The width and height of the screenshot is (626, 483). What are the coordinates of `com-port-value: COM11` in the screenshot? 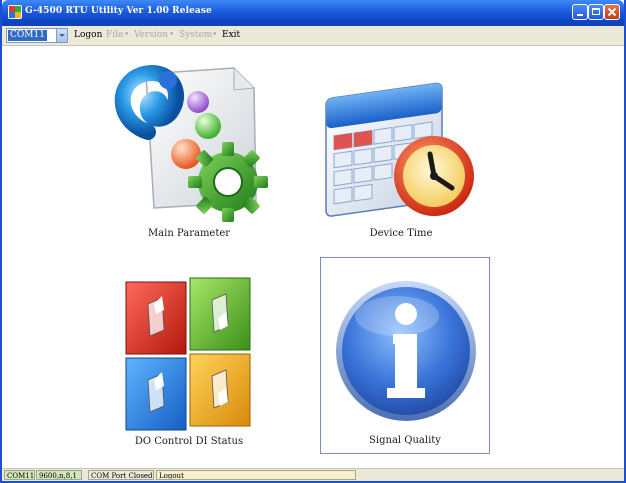 It's located at (27, 35).